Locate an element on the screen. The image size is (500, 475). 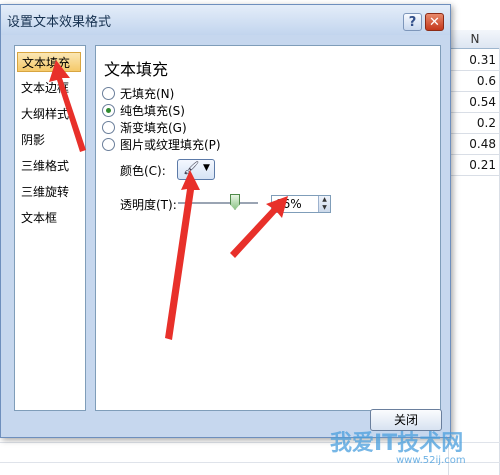
cell: 0.31 is located at coordinates (474, 60).